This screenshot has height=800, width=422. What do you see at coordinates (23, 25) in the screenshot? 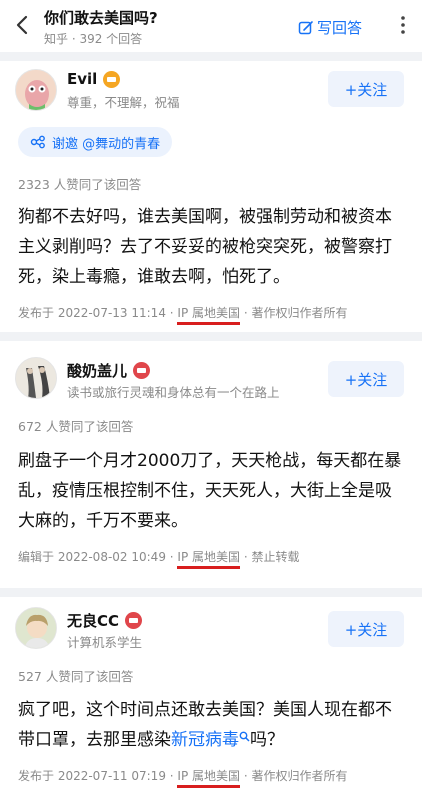
I see `back-arrow-icon` at bounding box center [23, 25].